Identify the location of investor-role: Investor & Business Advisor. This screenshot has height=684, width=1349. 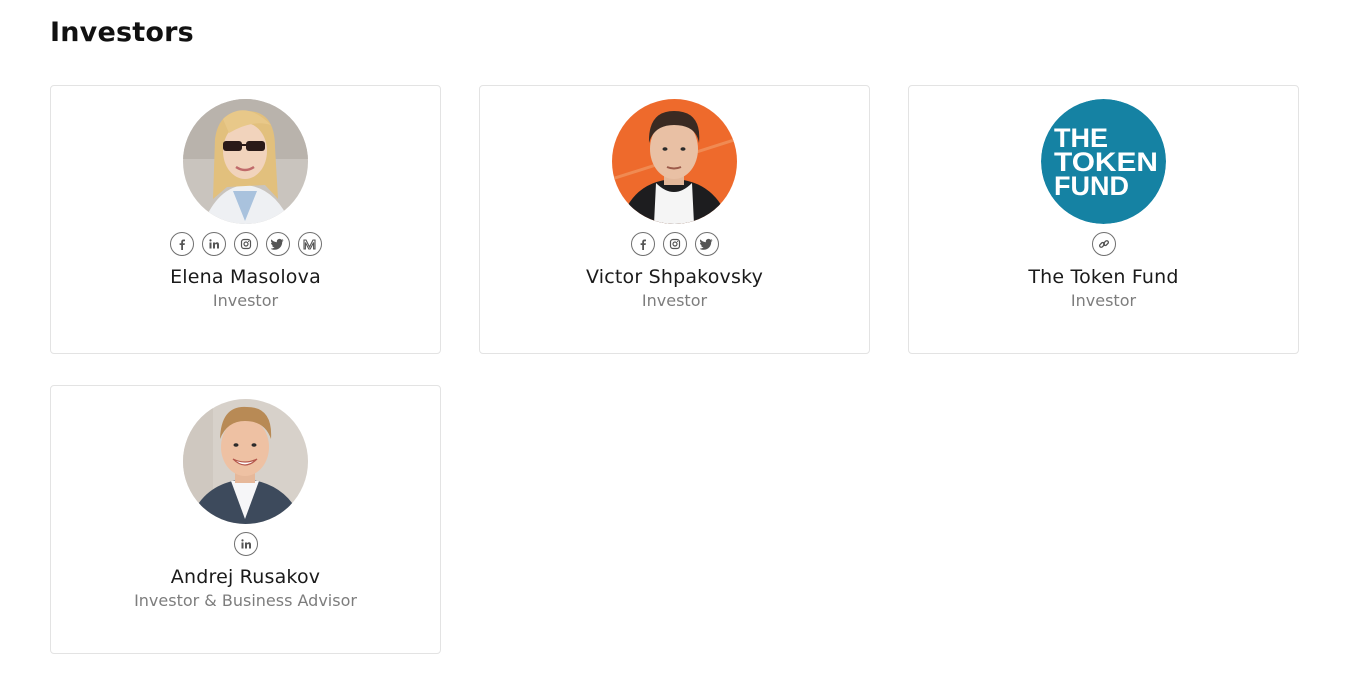
(245, 600).